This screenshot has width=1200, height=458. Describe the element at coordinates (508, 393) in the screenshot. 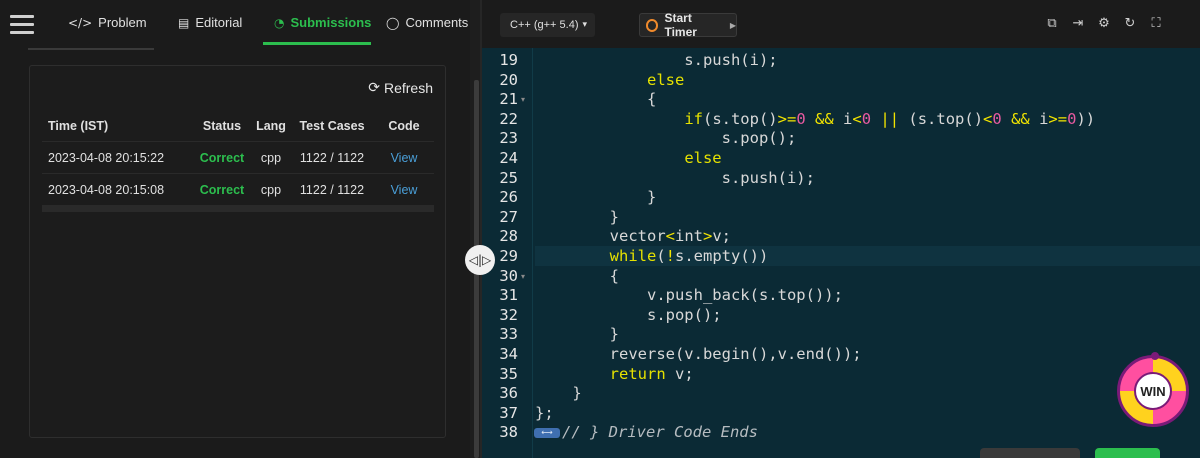

I see `line-number: 36` at that location.